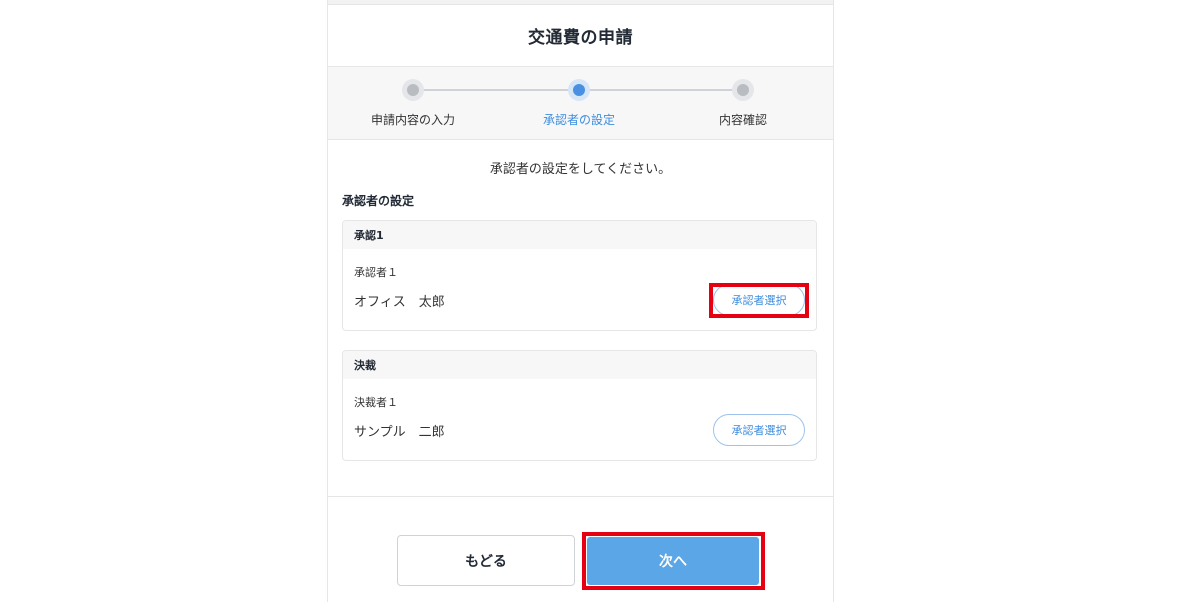  I want to click on header: 交通費の申請, so click(580, 36).